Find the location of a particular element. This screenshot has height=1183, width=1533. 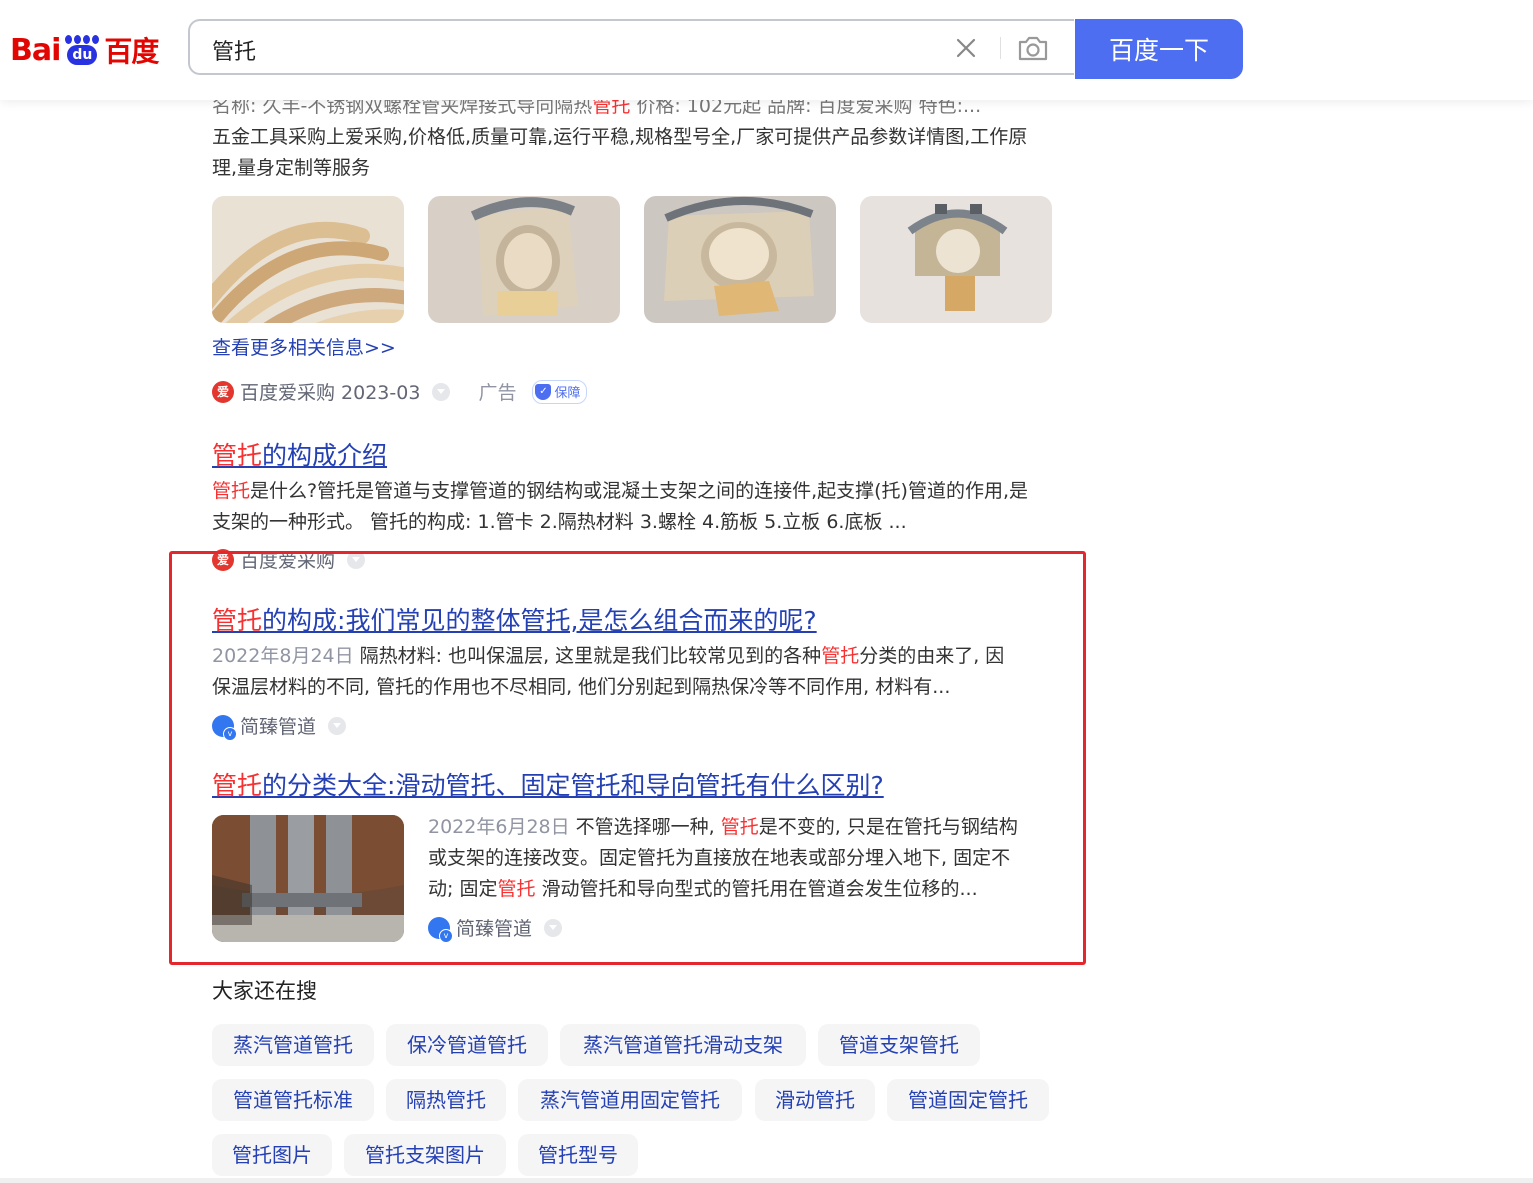

shield-check-icon: ✓ is located at coordinates (543, 391).